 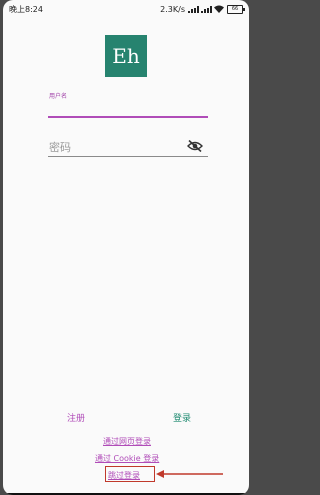 What do you see at coordinates (130, 474) in the screenshot?
I see `annotation-highlight-box` at bounding box center [130, 474].